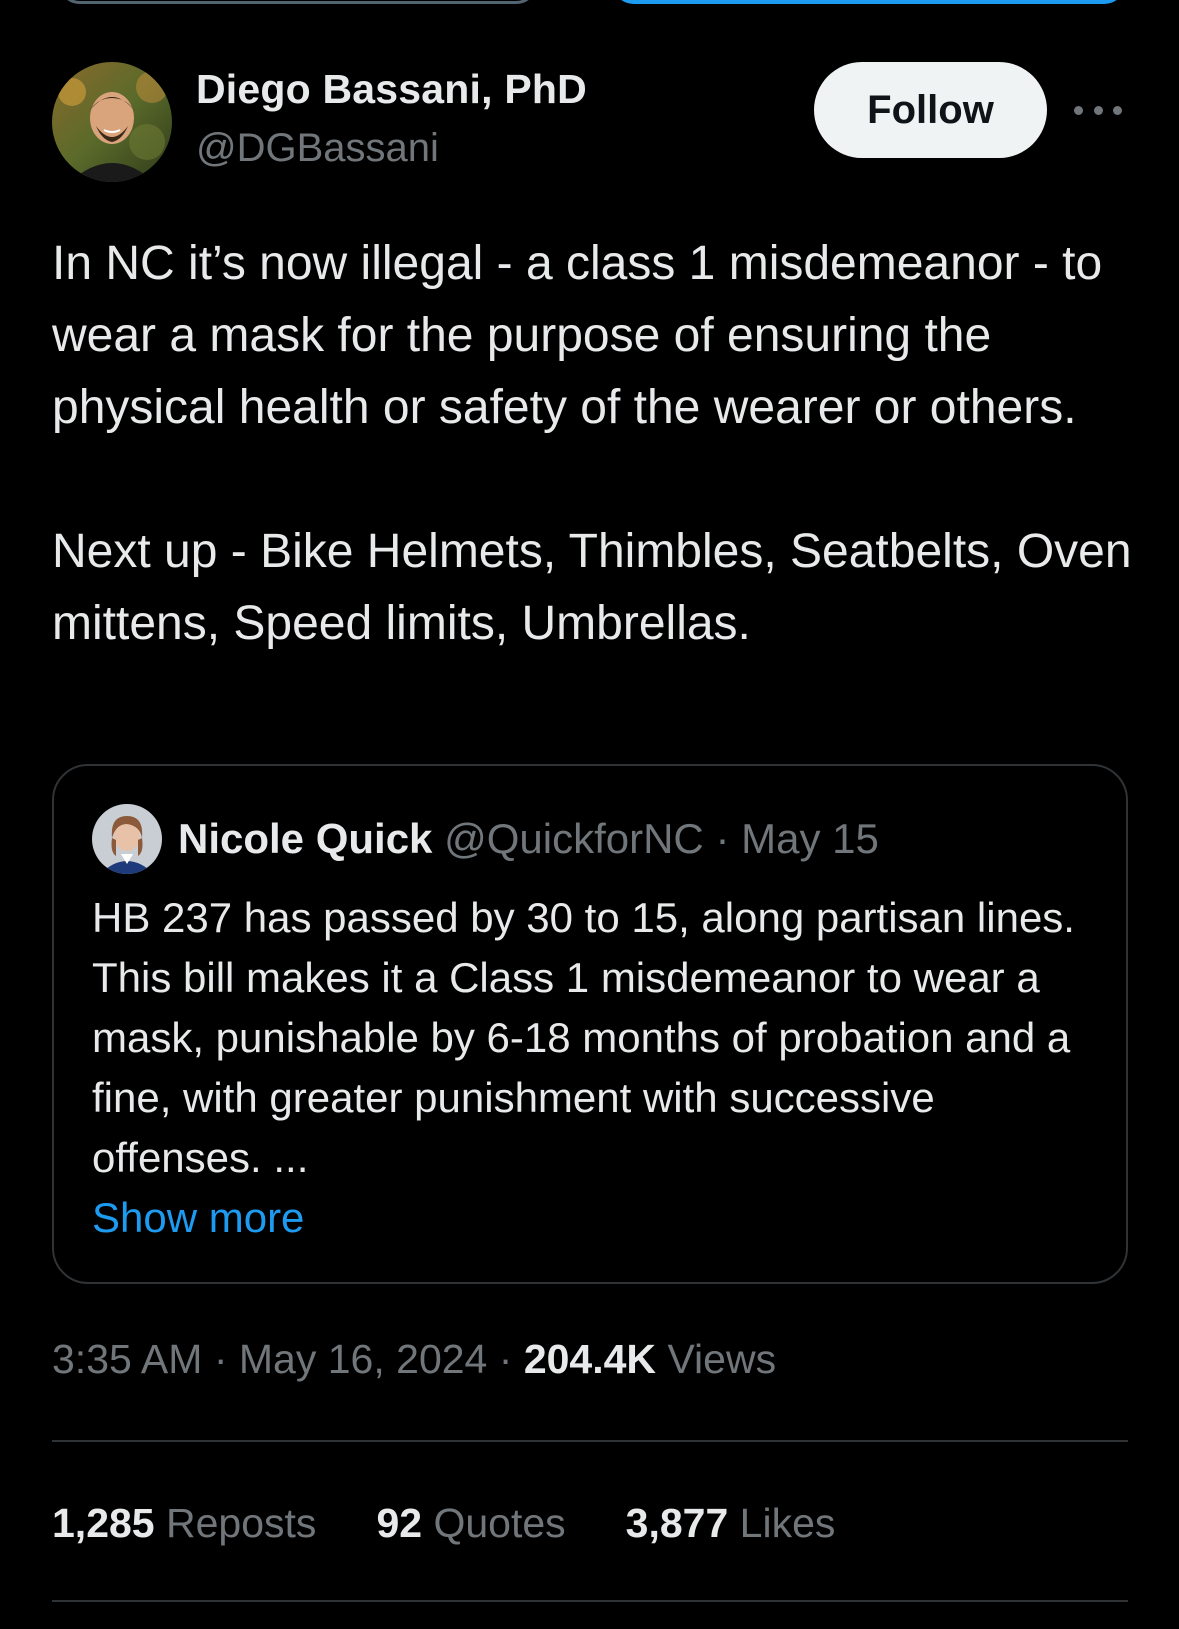 This screenshot has height=1629, width=1179. I want to click on quoted-tweet-header: Nicole Quick @QuickforNC · May 15, so click(528, 839).